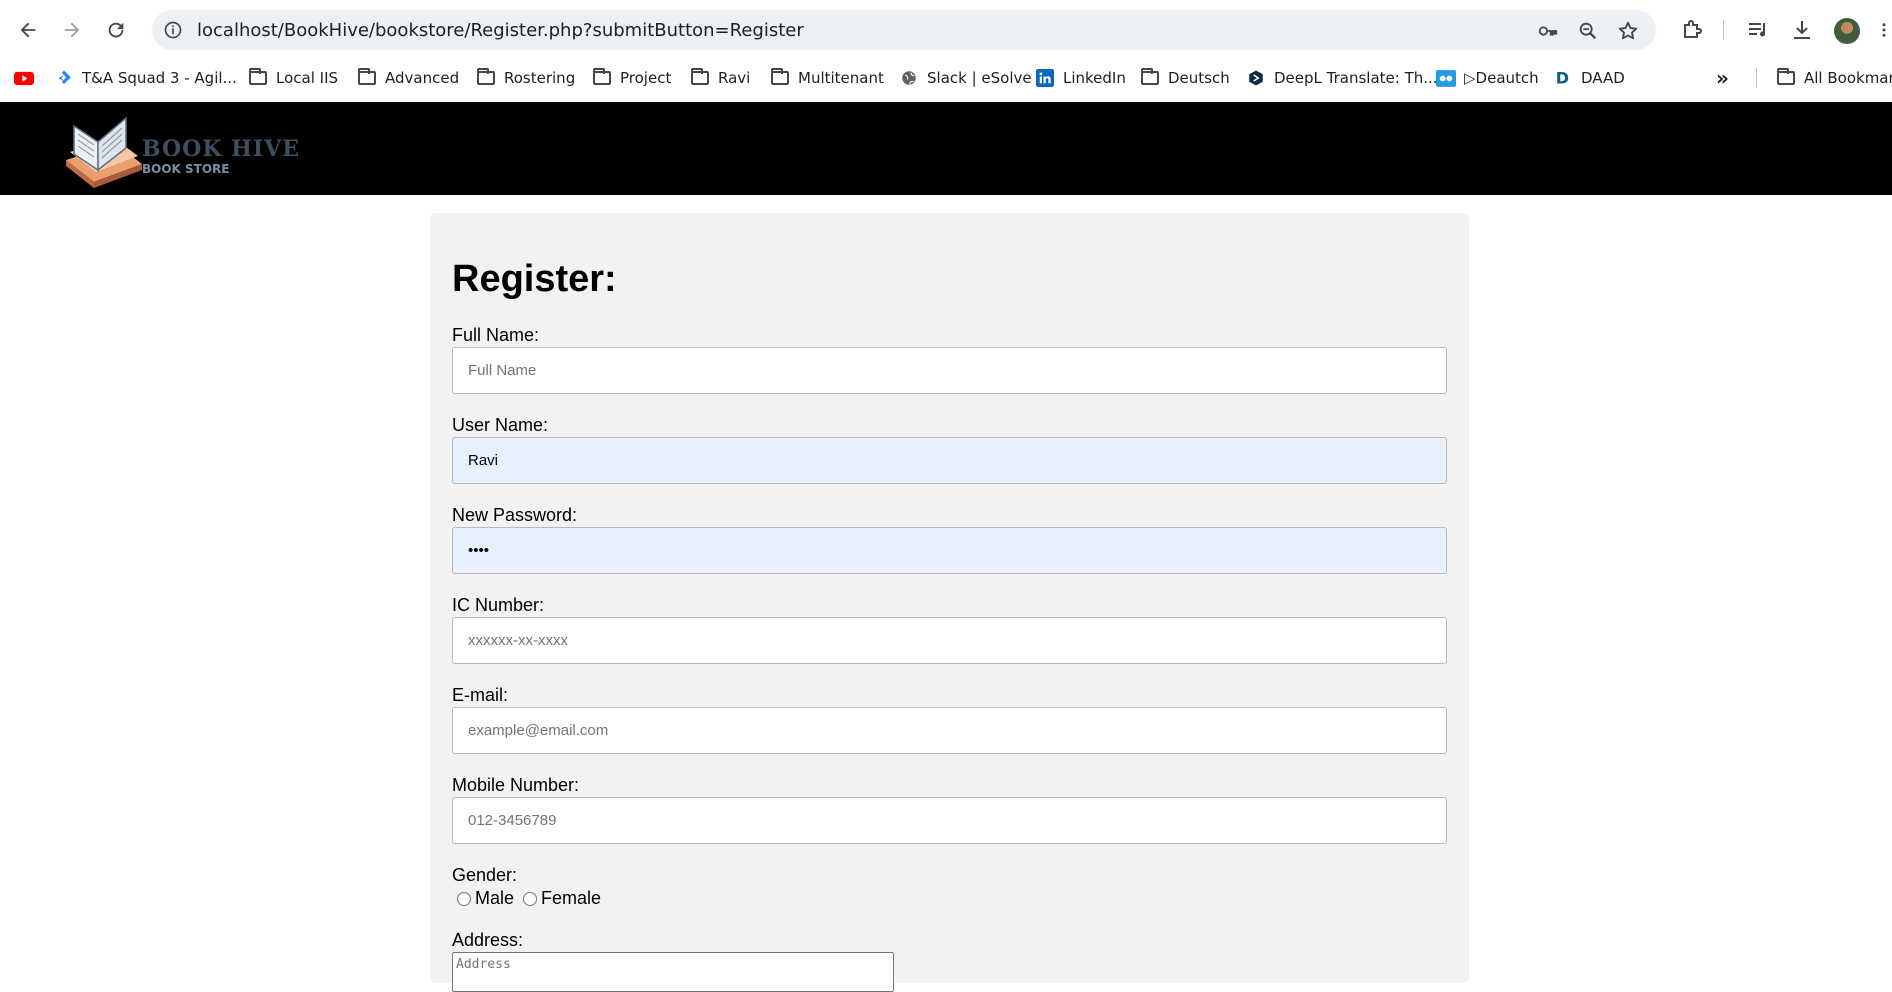 This screenshot has height=992, width=1892. I want to click on forward-button, so click(72, 30).